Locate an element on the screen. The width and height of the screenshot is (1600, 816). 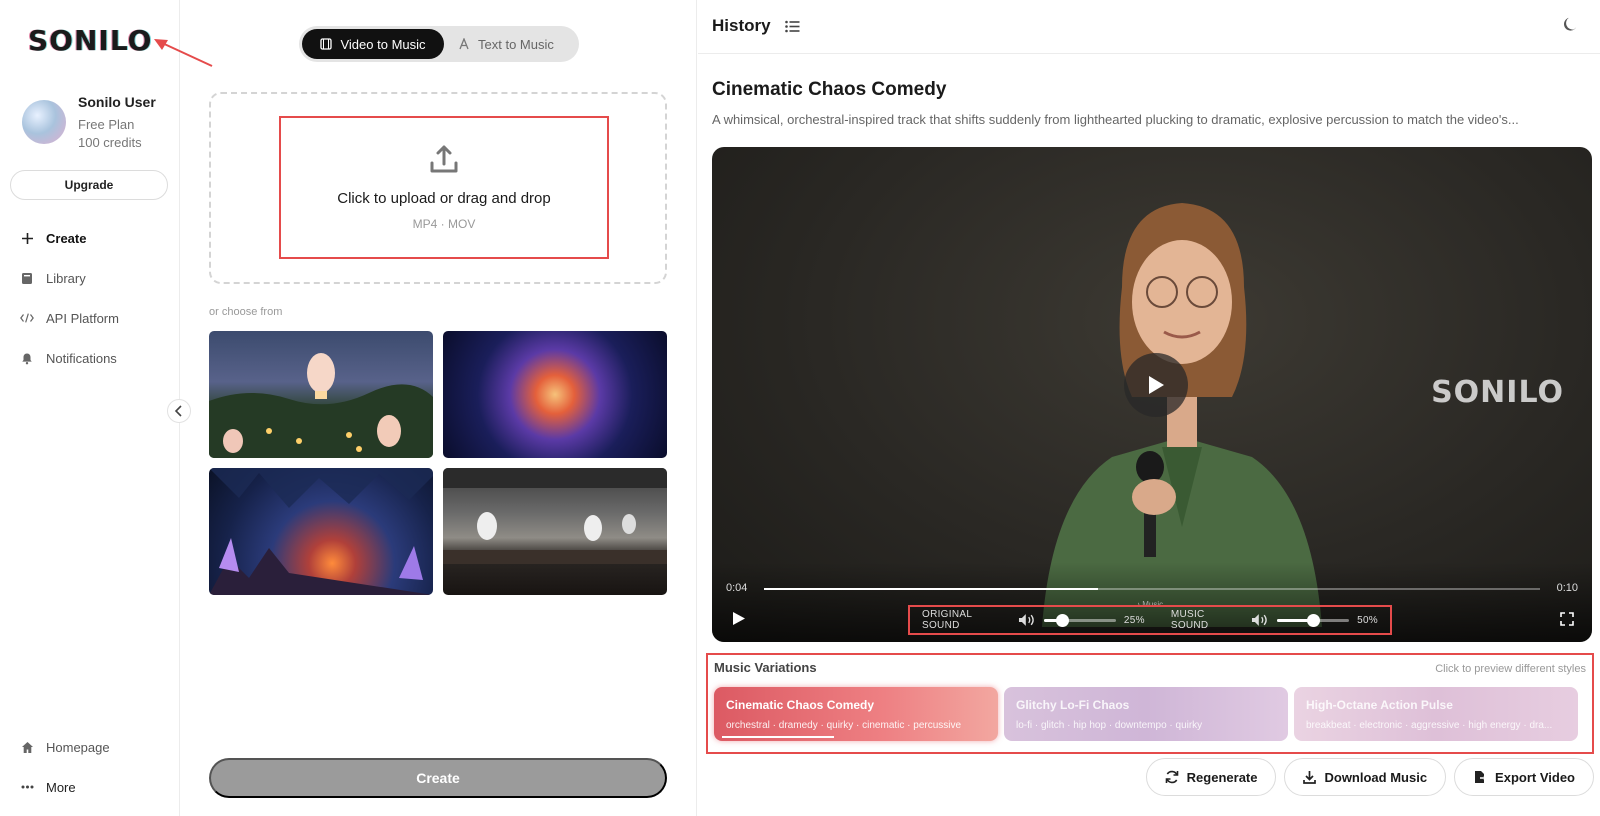
kitchen-scene-icon is located at coordinates (555, 516).